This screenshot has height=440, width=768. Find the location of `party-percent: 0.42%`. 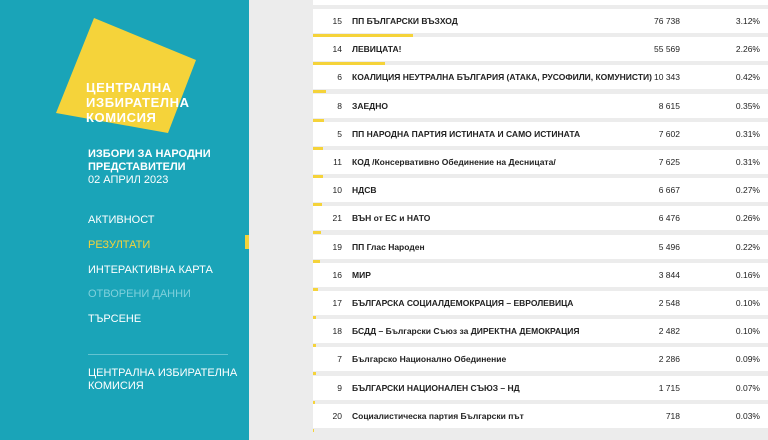

party-percent: 0.42% is located at coordinates (747, 77).